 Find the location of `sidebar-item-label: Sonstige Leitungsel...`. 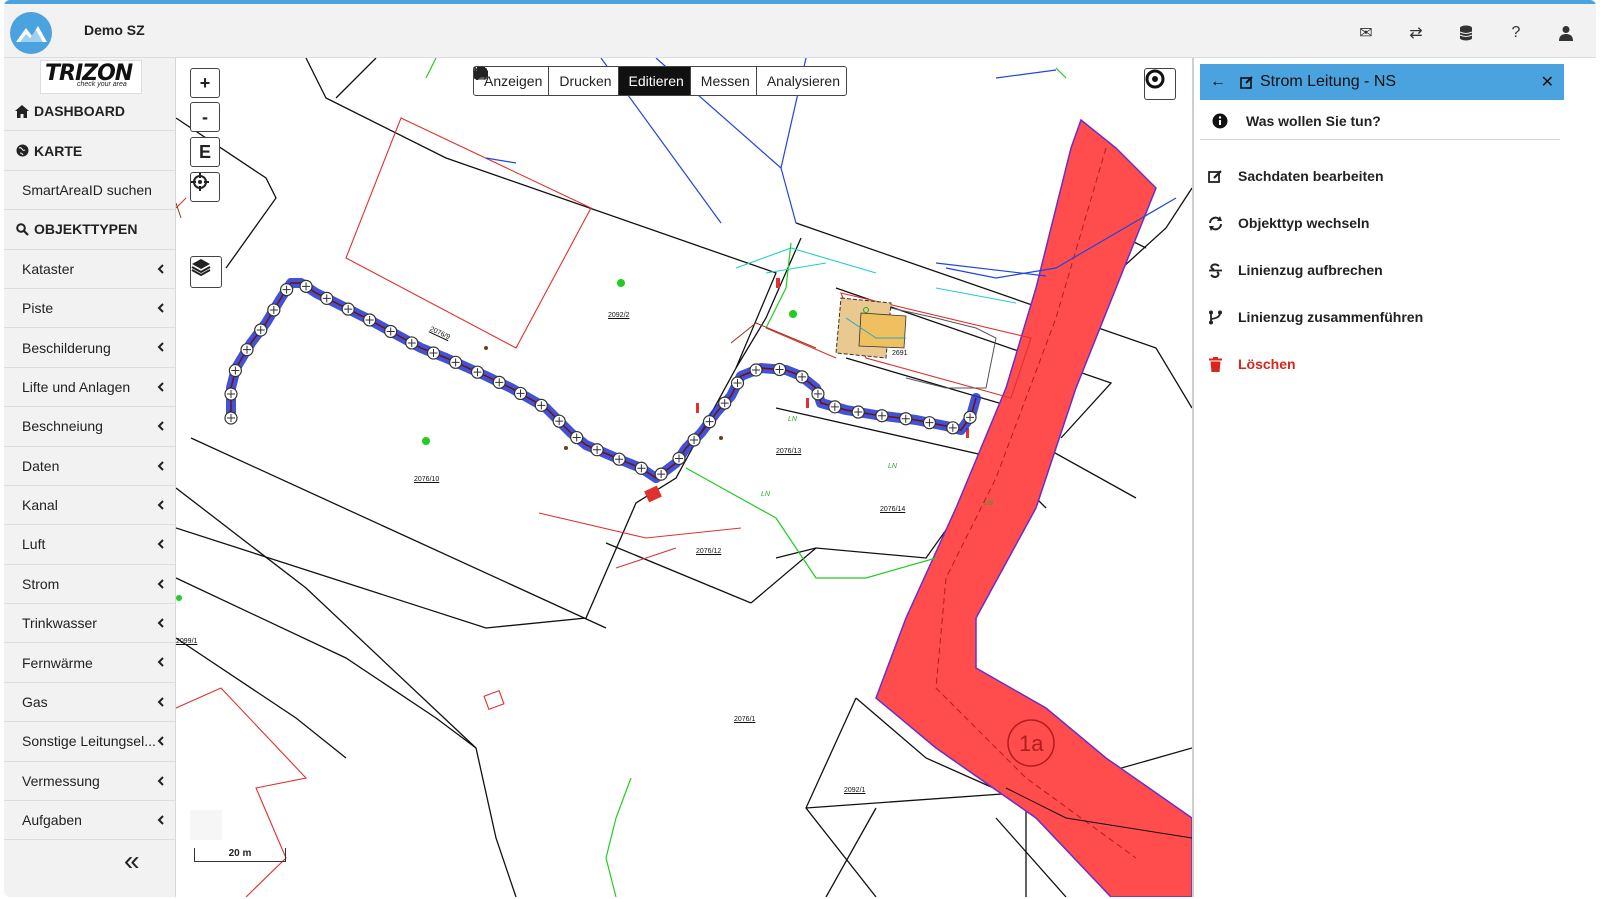

sidebar-item-label: Sonstige Leitungsel... is located at coordinates (89, 741).